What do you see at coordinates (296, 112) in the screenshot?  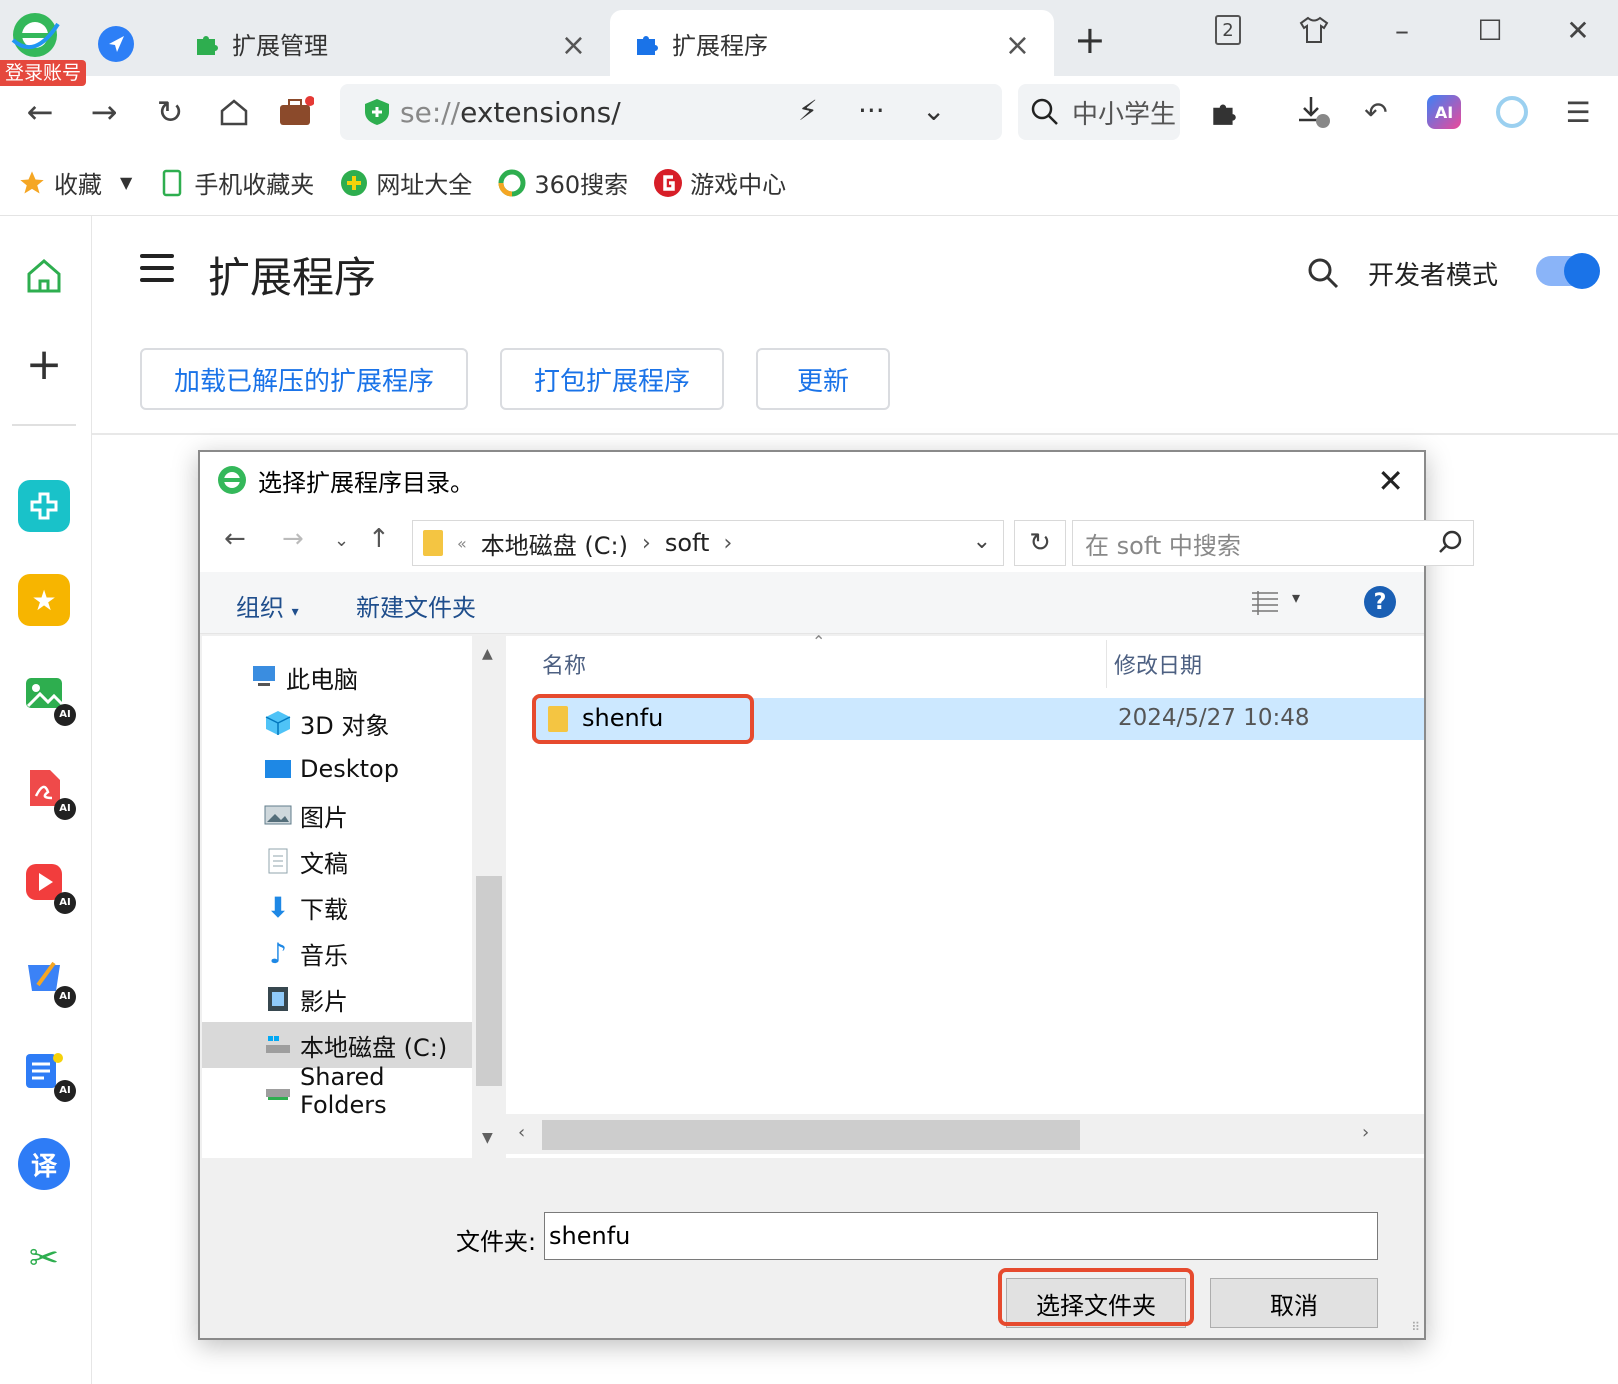 I see `briefcase-icon` at bounding box center [296, 112].